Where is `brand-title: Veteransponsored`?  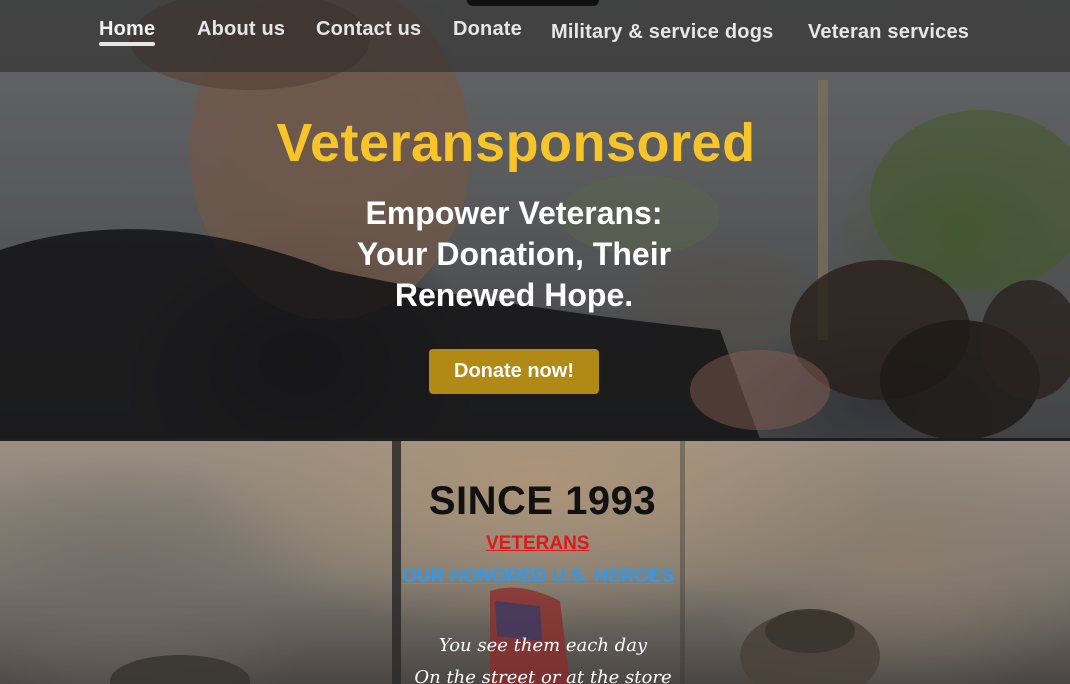 brand-title: Veteransponsored is located at coordinates (516, 143).